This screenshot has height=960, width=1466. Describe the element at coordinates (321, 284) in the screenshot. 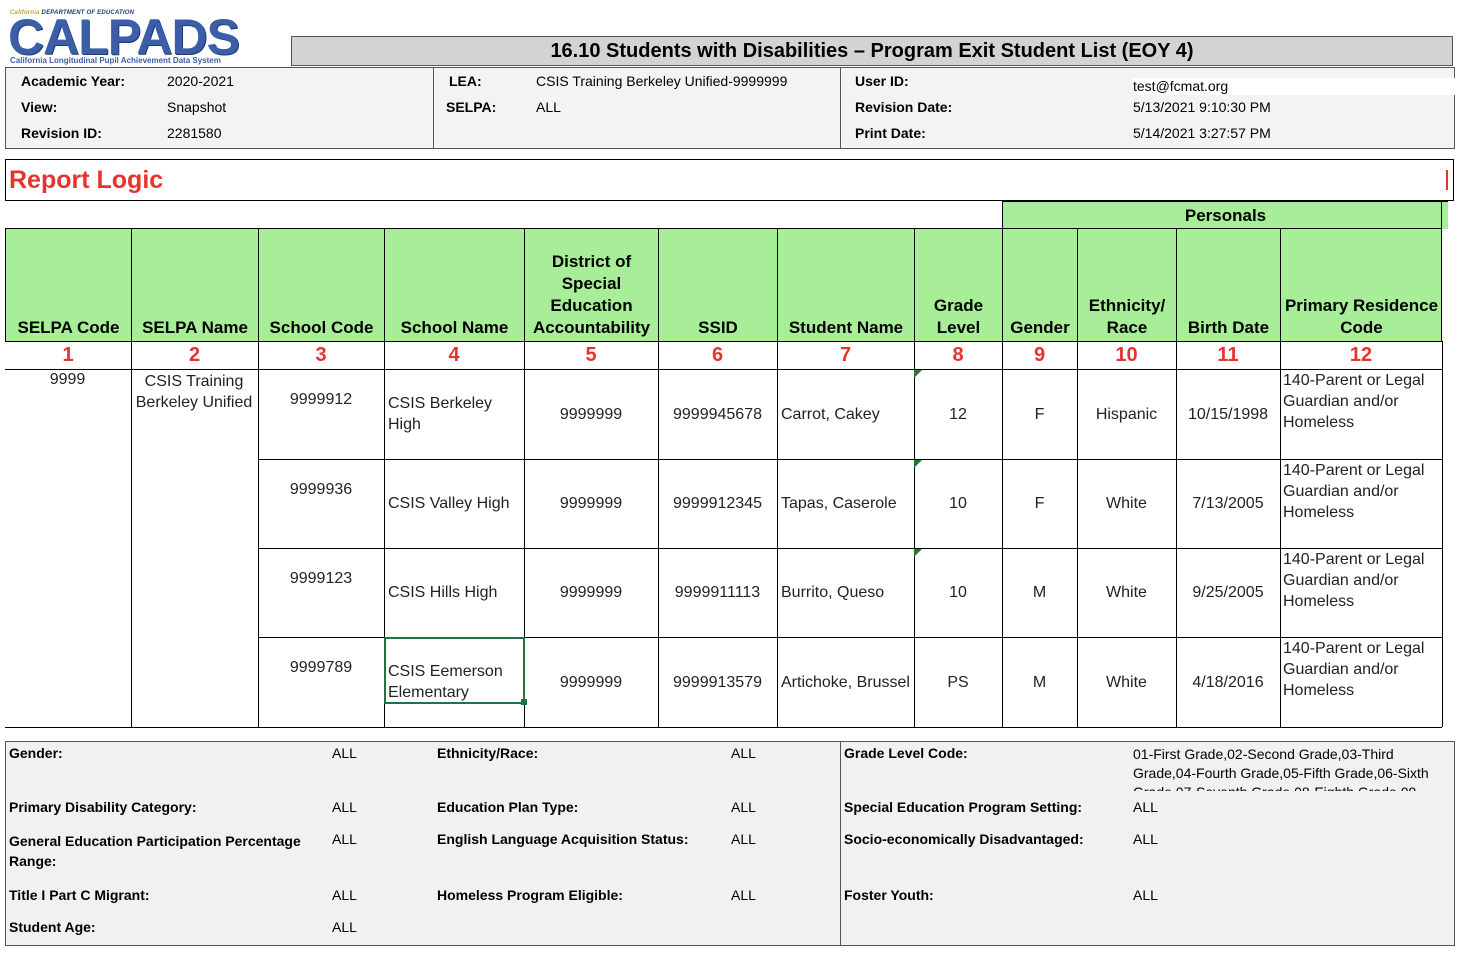

I see `column-header: School Code` at that location.